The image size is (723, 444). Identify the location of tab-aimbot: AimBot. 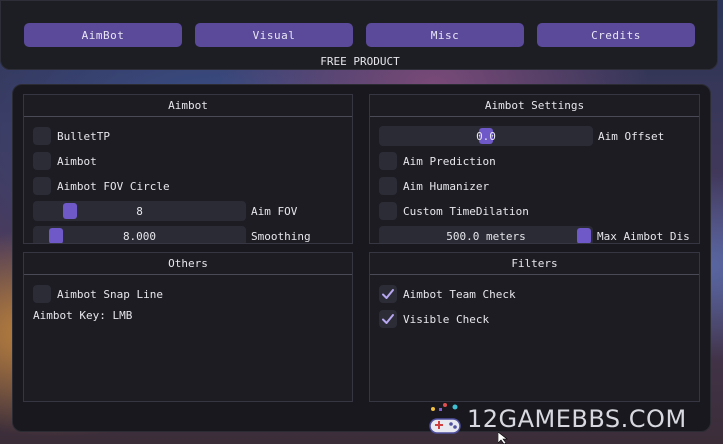
(103, 35).